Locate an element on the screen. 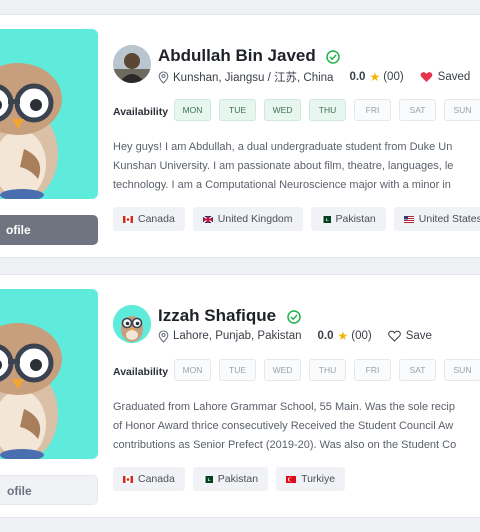  owl-avatar-icon is located at coordinates (132, 324).